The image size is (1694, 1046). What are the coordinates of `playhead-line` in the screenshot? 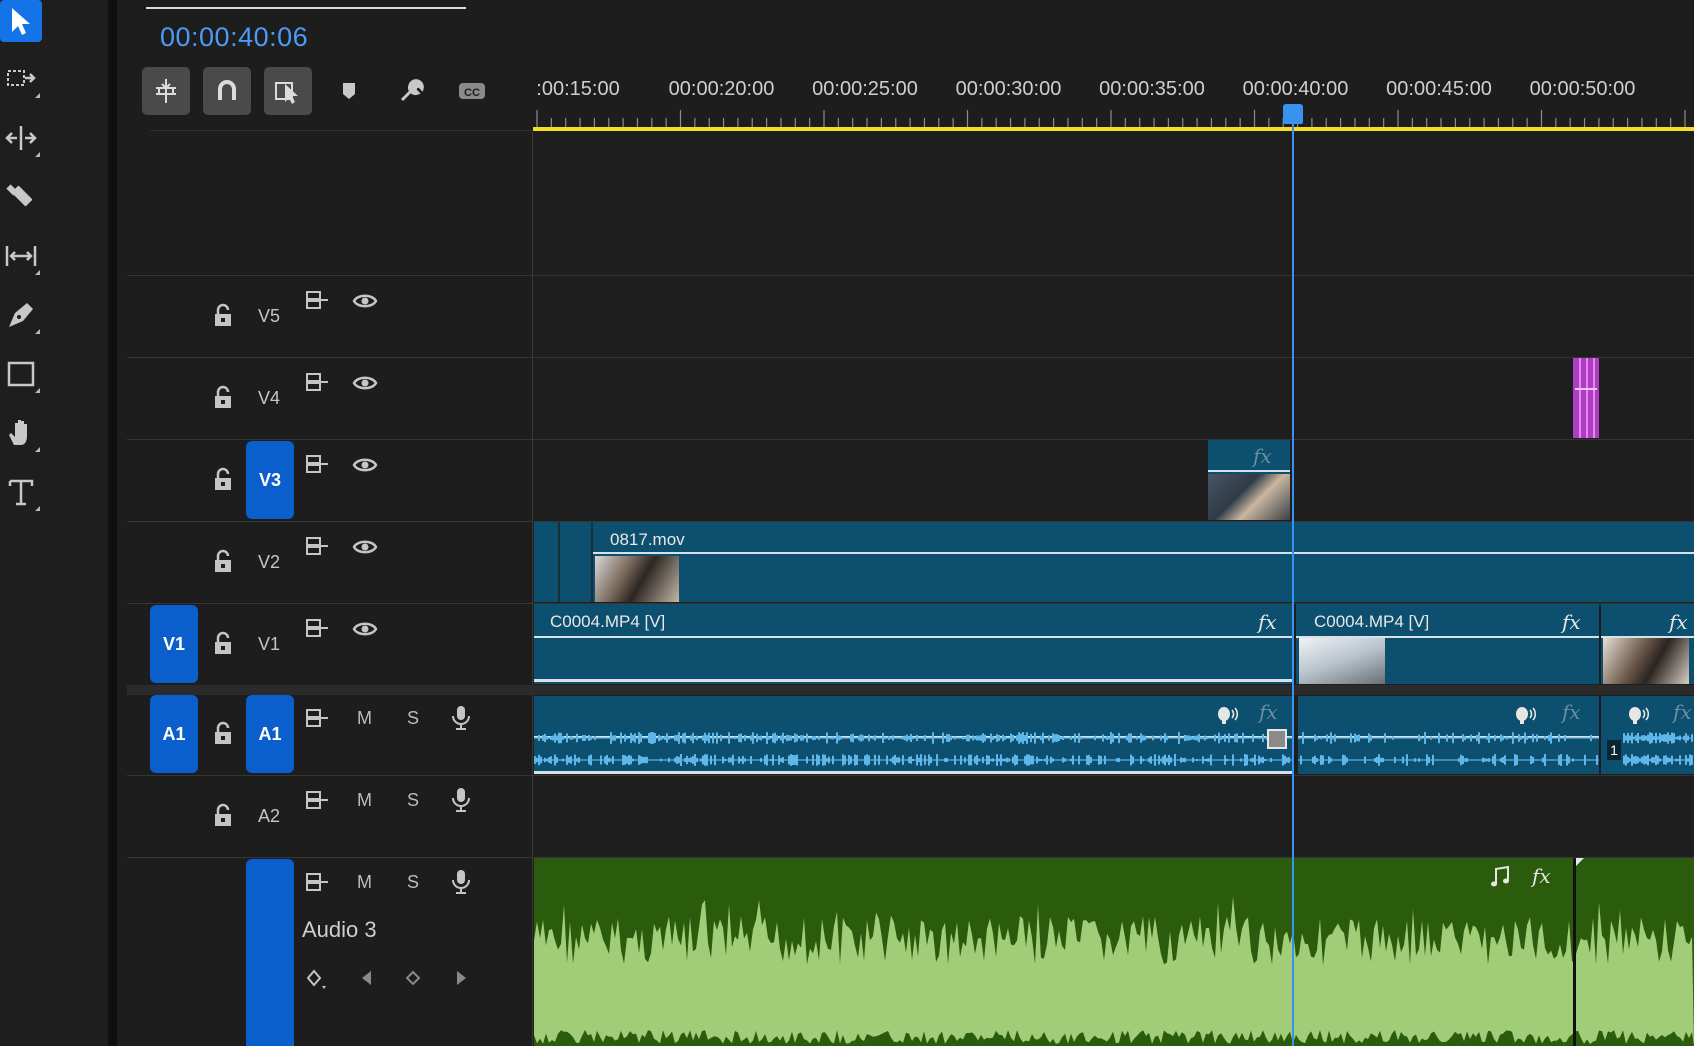 It's located at (1293, 585).